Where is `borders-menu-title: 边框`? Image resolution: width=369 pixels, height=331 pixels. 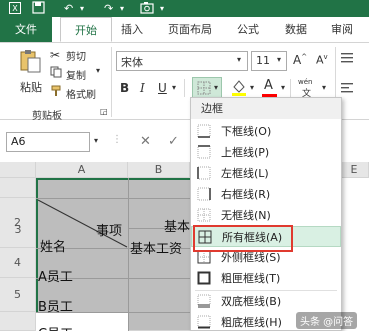 borders-menu-title: 边框 is located at coordinates (266, 108).